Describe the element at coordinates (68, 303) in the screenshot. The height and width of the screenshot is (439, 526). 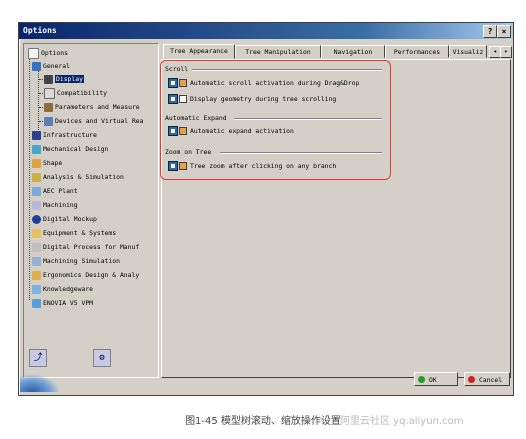
I see `tree-item-label: ENOVIA V5 VPM` at that location.